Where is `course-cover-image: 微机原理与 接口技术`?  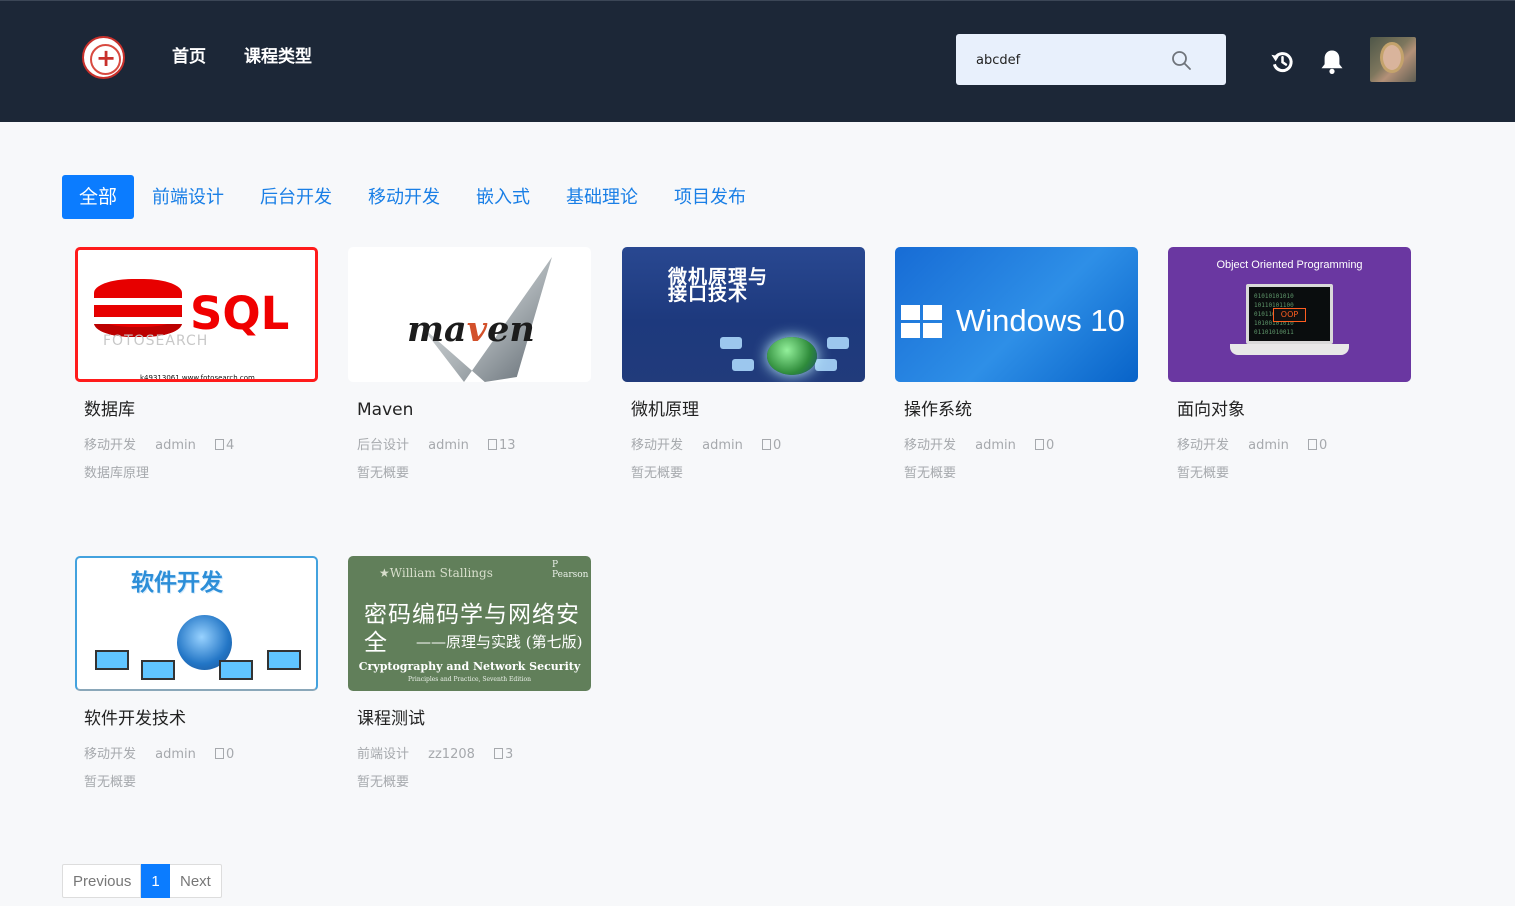 course-cover-image: 微机原理与 接口技术 is located at coordinates (743, 314).